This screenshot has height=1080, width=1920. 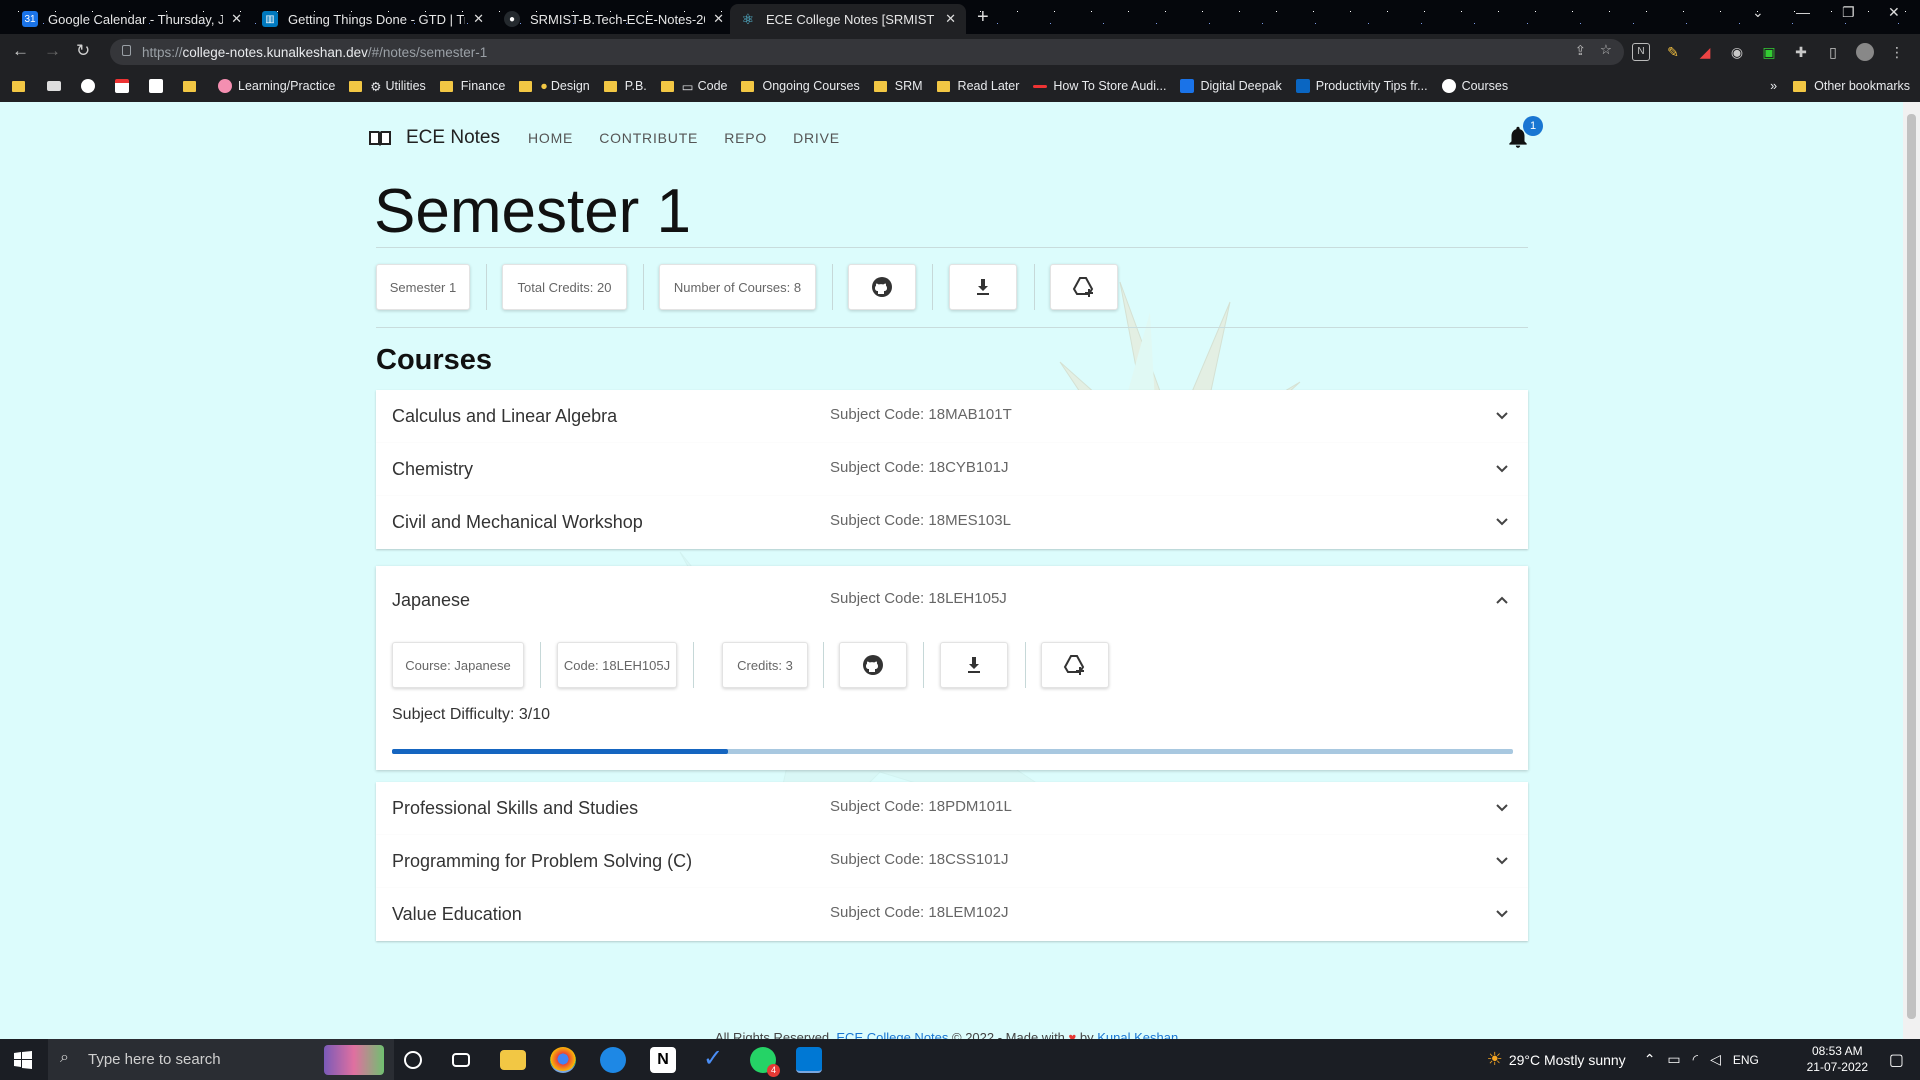 I want to click on back-icon: ←, so click(x=20, y=51).